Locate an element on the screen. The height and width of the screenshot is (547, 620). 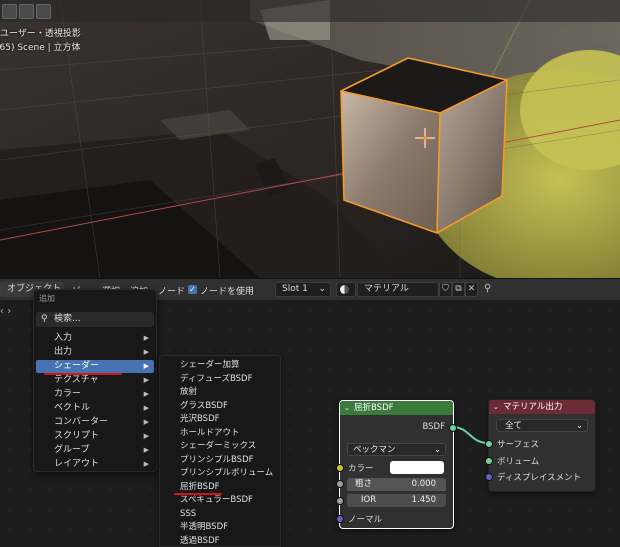
roughness-input-socket is located at coordinates (340, 484).